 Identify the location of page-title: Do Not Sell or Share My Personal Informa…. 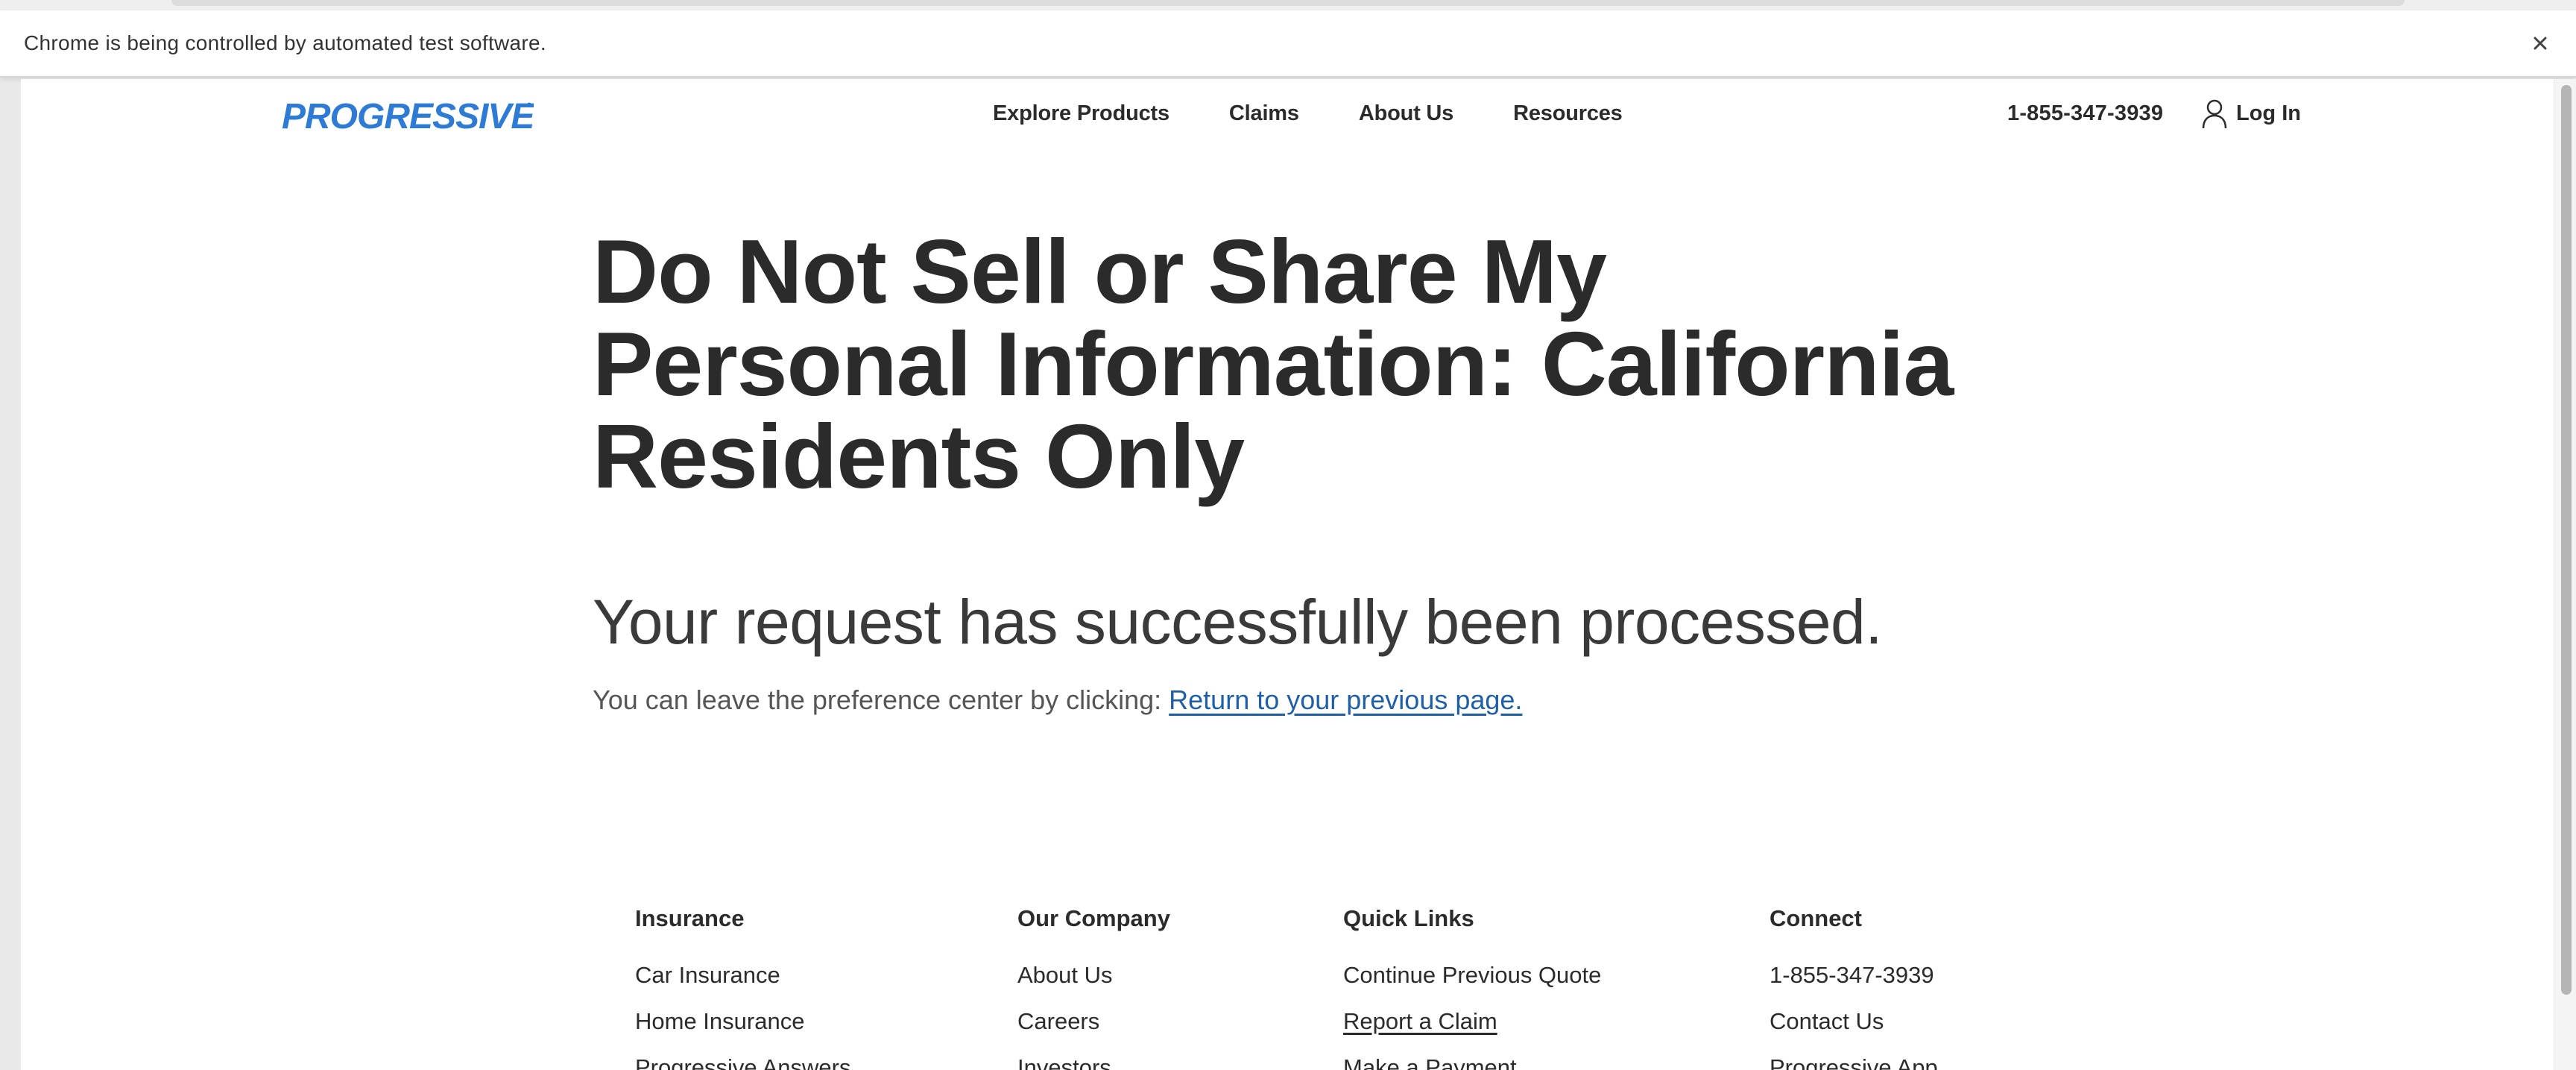
(1273, 364).